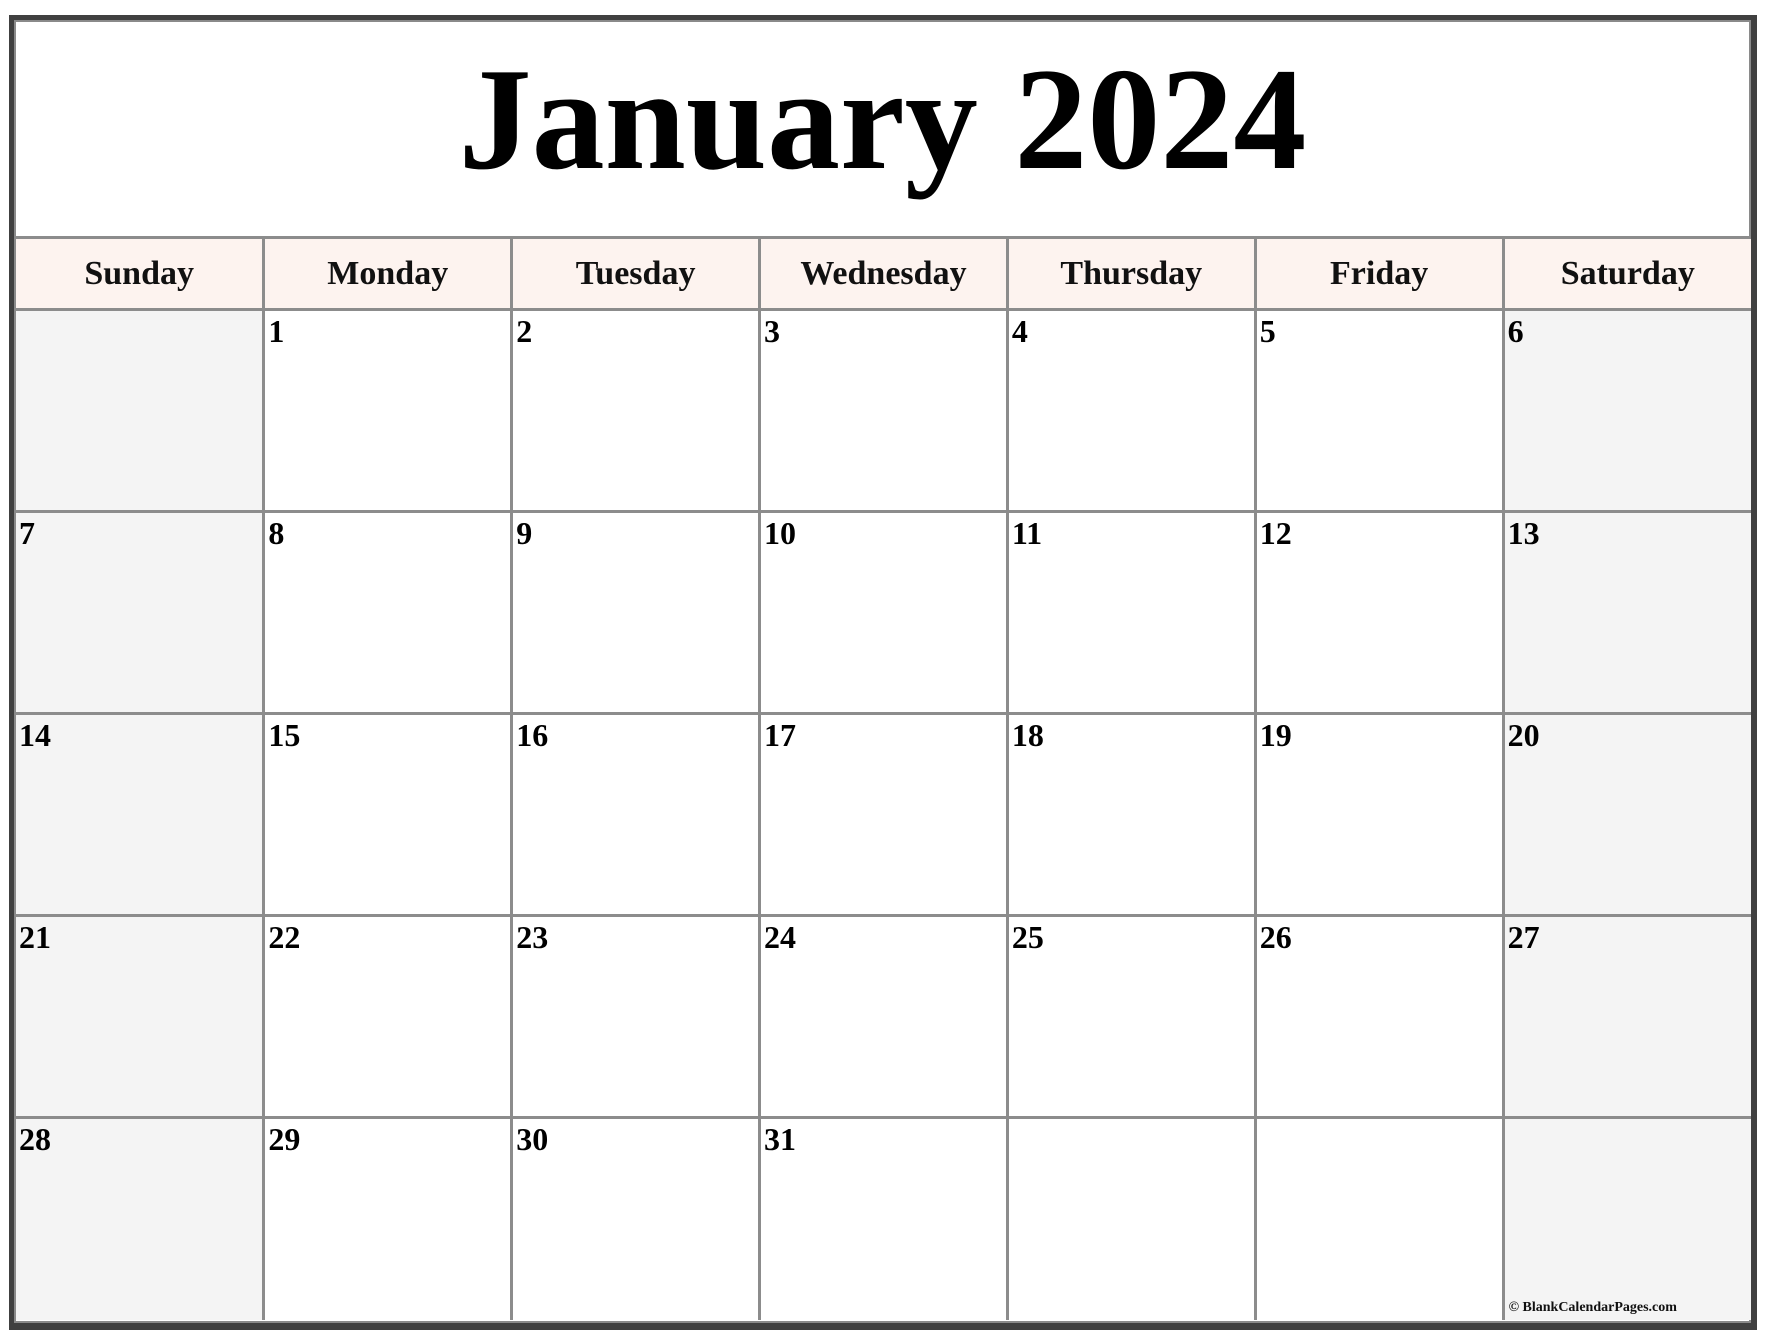 The width and height of the screenshot is (1767, 1339). What do you see at coordinates (1131, 1016) in the screenshot?
I see `day-cell: 25` at bounding box center [1131, 1016].